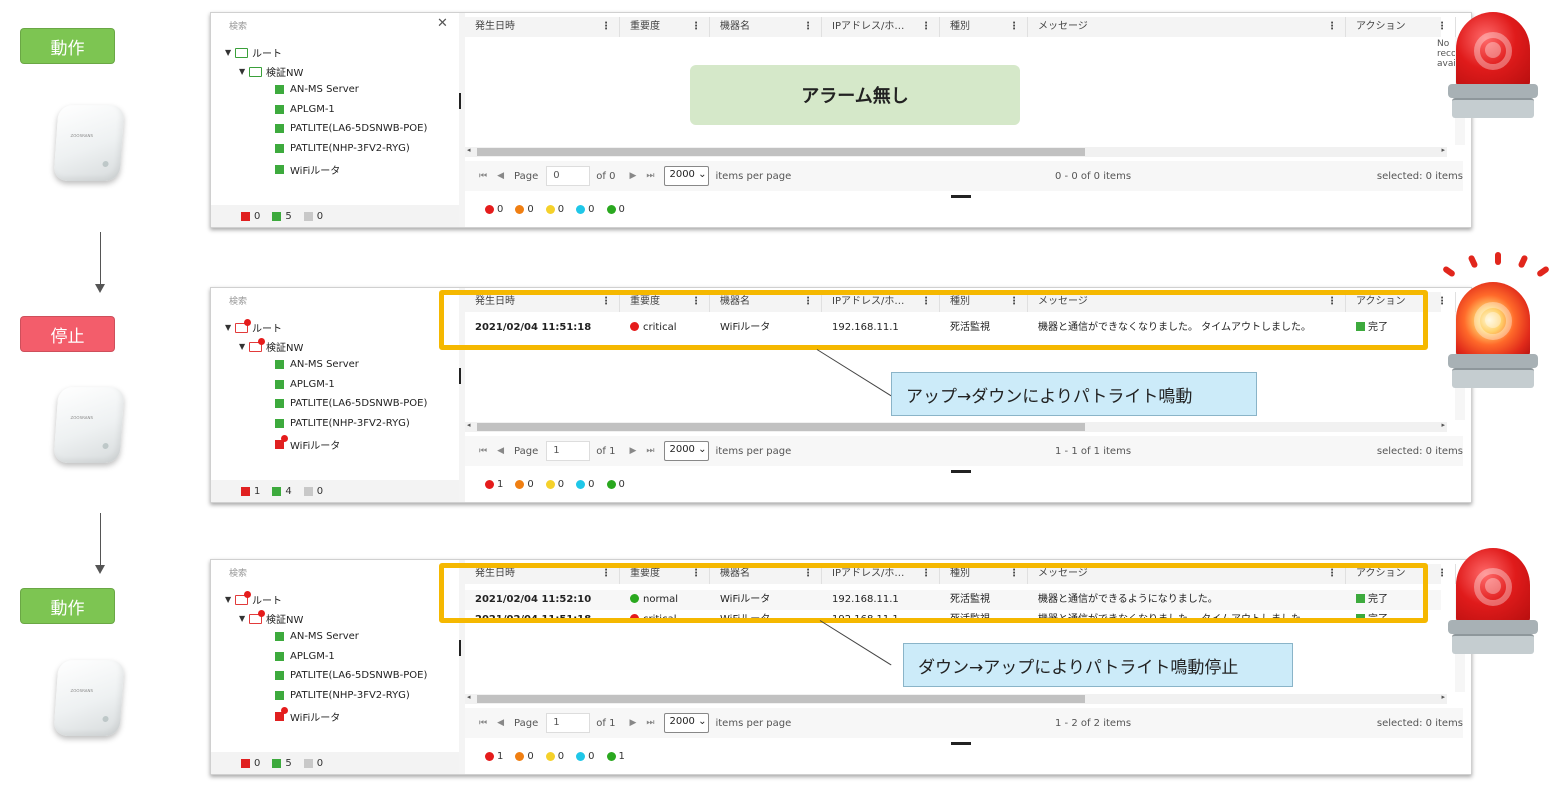 This screenshot has width=1558, height=786. What do you see at coordinates (568, 176) in the screenshot?
I see `page-input: 0` at bounding box center [568, 176].